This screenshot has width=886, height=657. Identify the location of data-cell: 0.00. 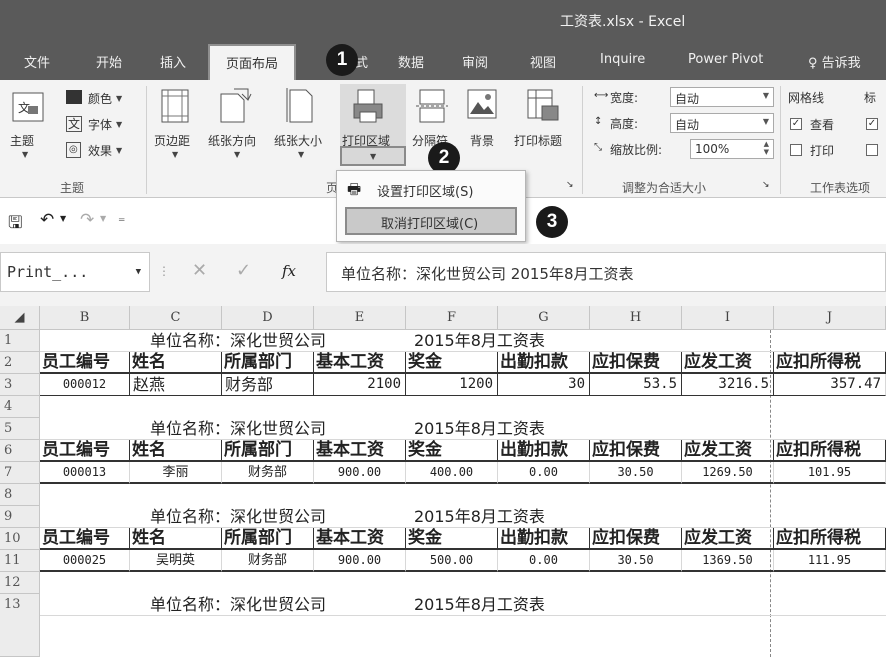
(544, 561).